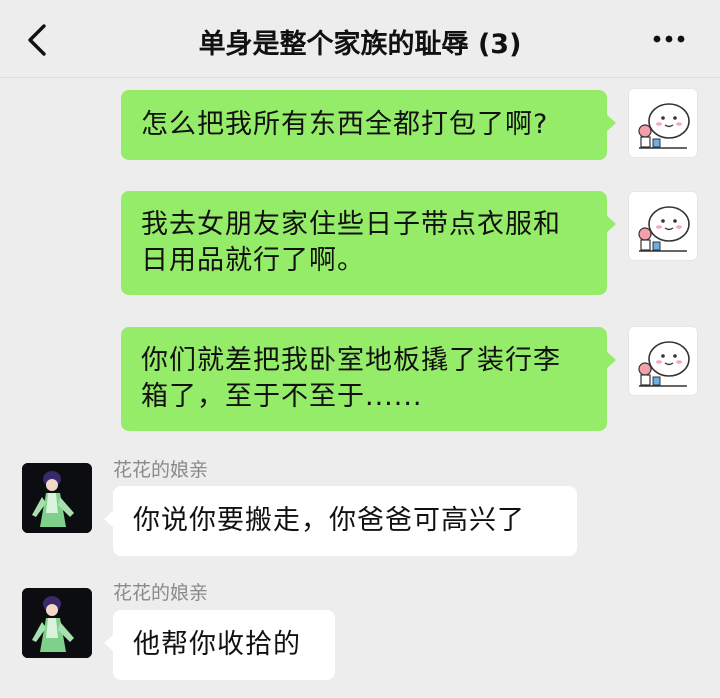  I want to click on more-button, so click(669, 39).